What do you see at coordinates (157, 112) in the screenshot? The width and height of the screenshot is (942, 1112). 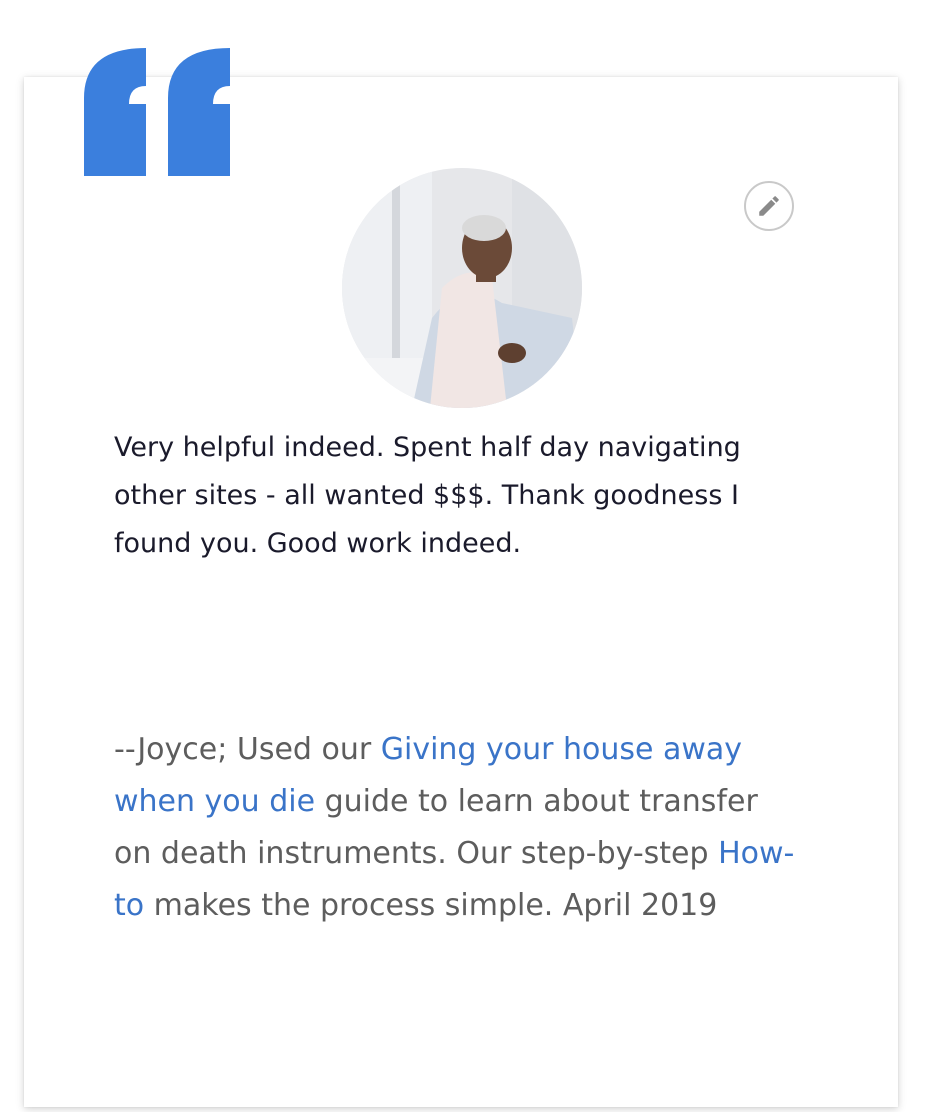 I see `quote-icon` at bounding box center [157, 112].